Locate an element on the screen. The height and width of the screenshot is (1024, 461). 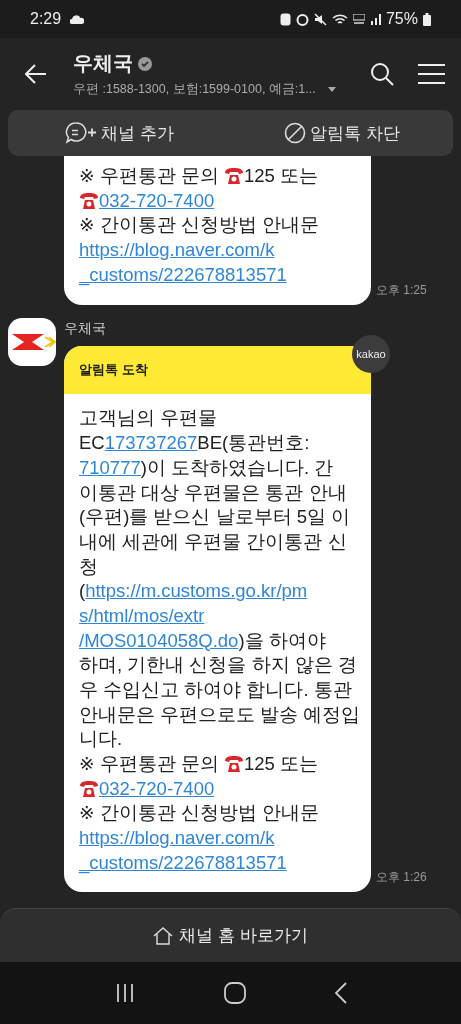
kakao-badge: kakao is located at coordinates (371, 354).